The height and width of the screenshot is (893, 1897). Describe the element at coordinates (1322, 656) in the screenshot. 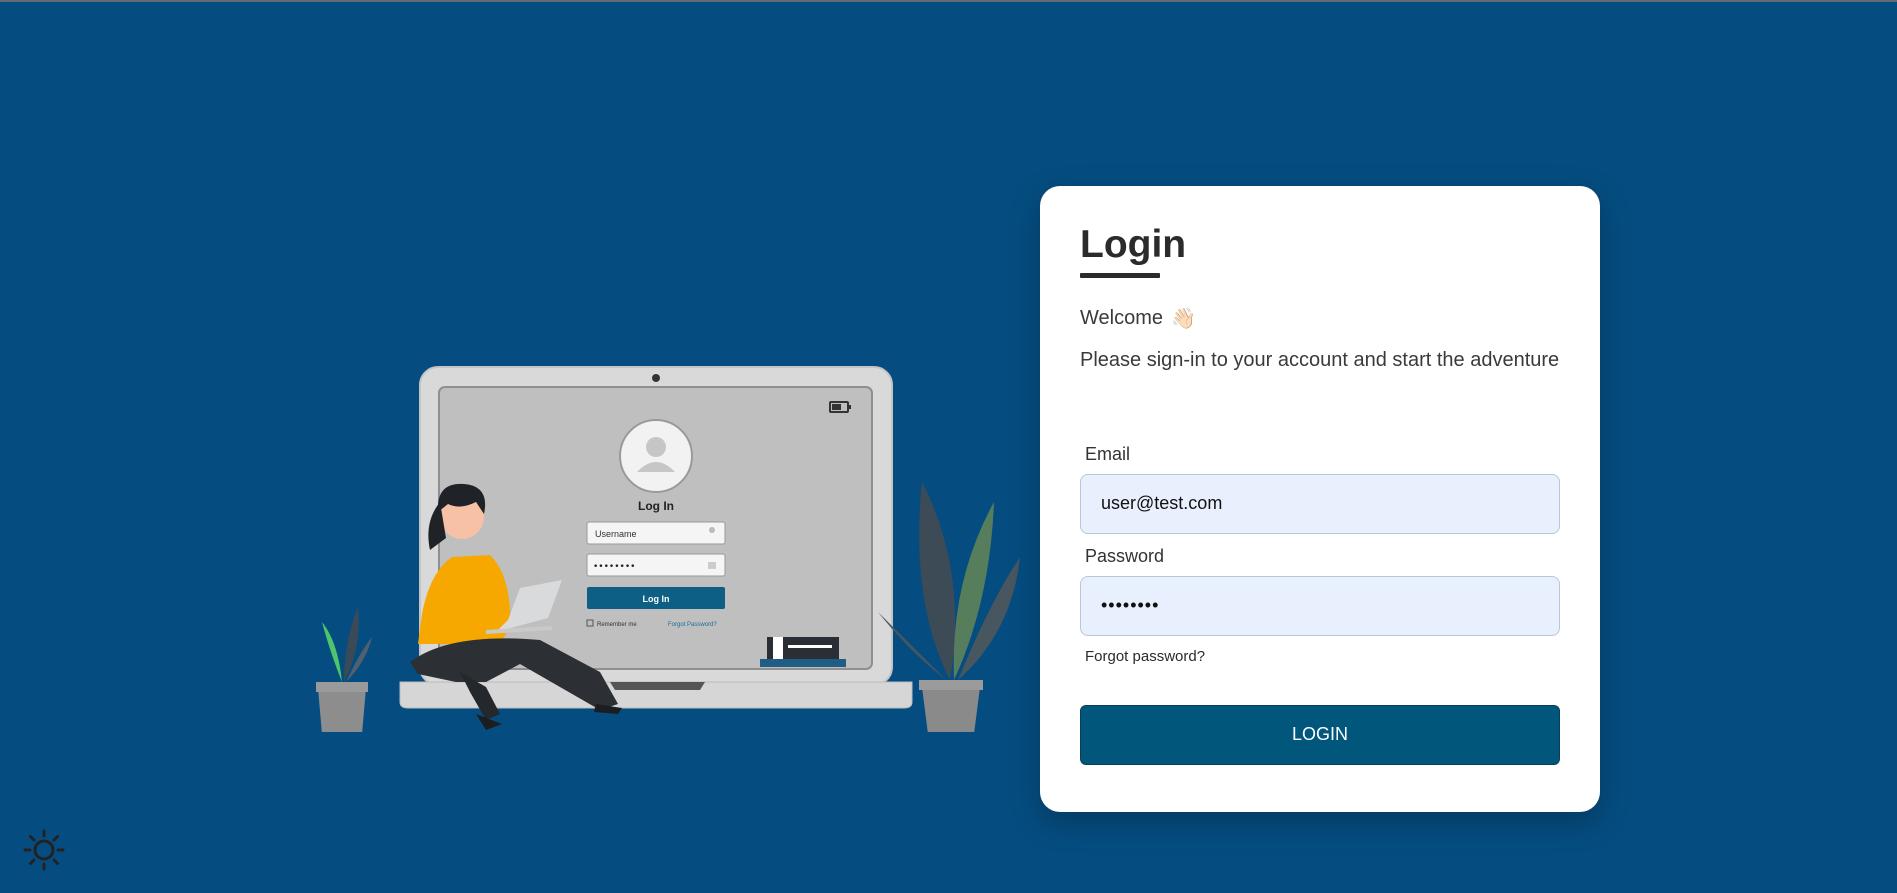

I see `forgot-password-link: Forgot password?` at that location.